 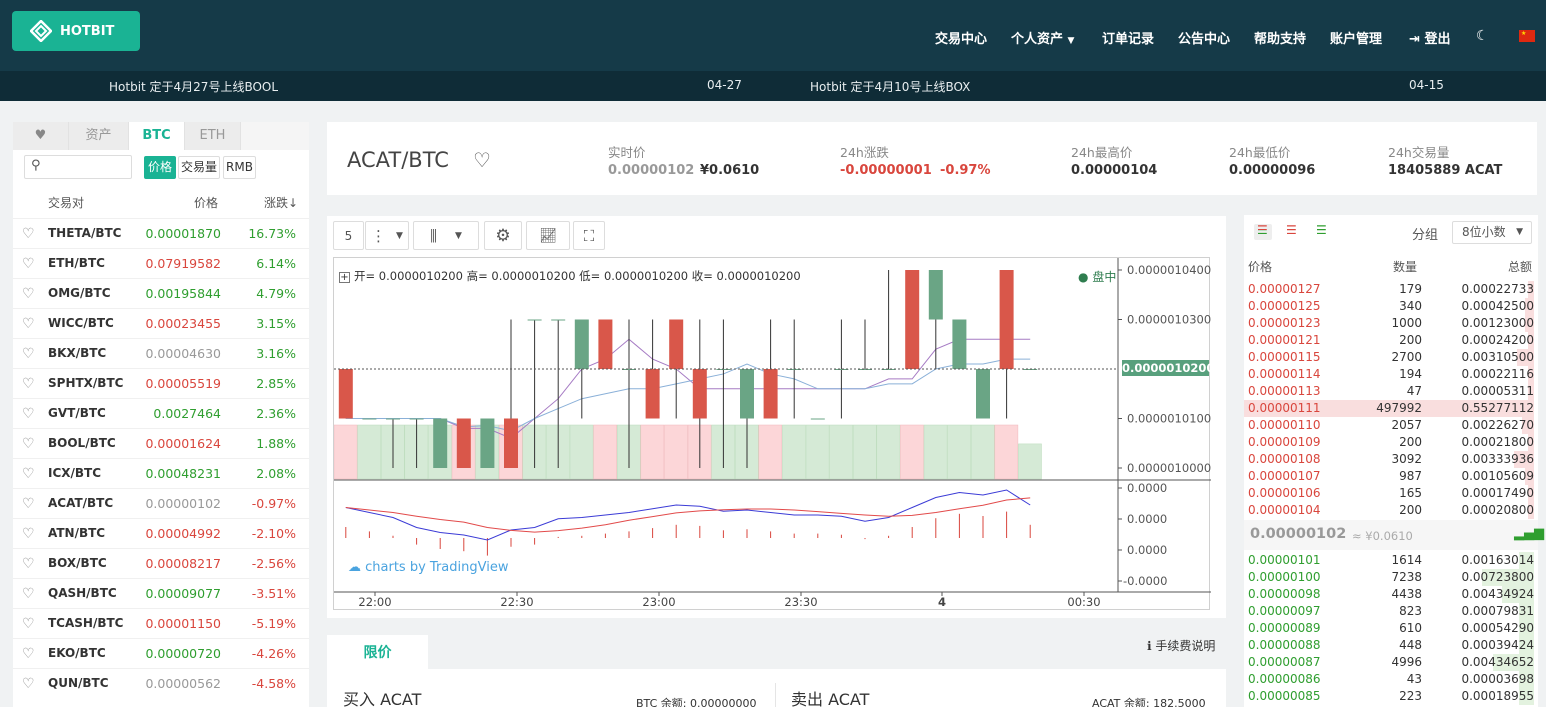 I want to click on bid-row: 0.00000088 448 0.00039424, so click(x=1389, y=645).